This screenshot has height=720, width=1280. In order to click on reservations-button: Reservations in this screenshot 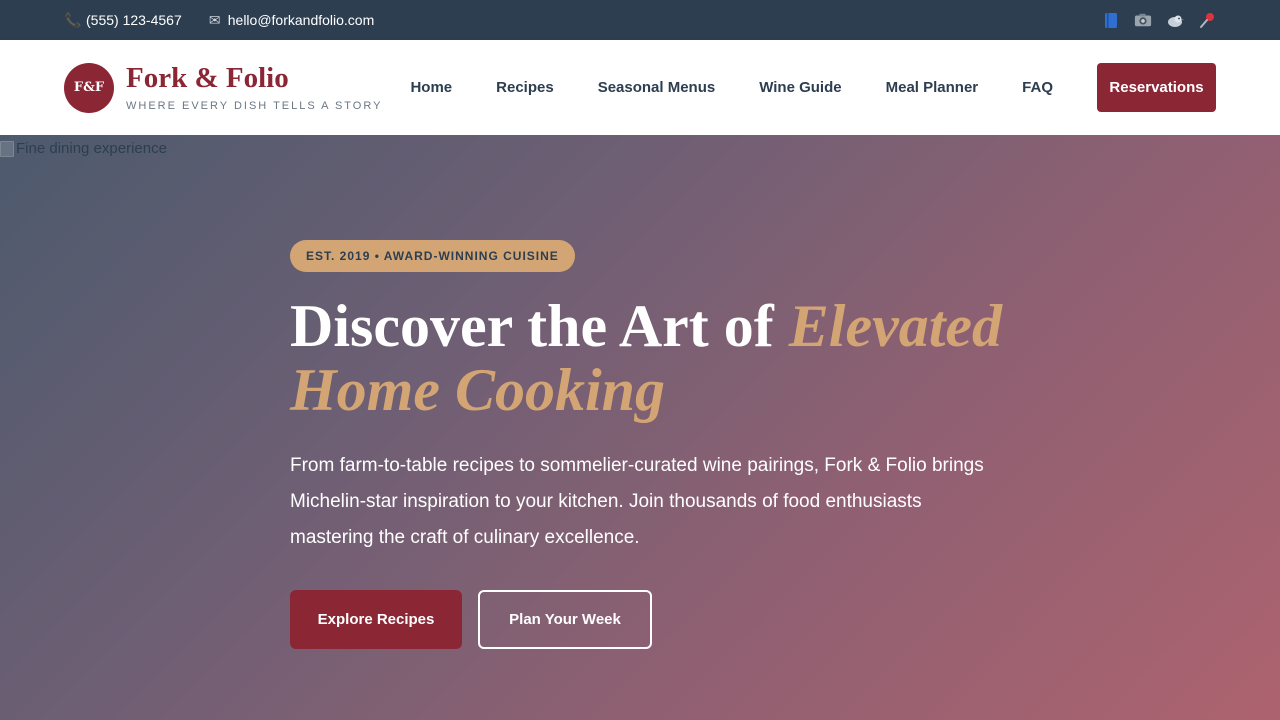, I will do `click(1156, 87)`.